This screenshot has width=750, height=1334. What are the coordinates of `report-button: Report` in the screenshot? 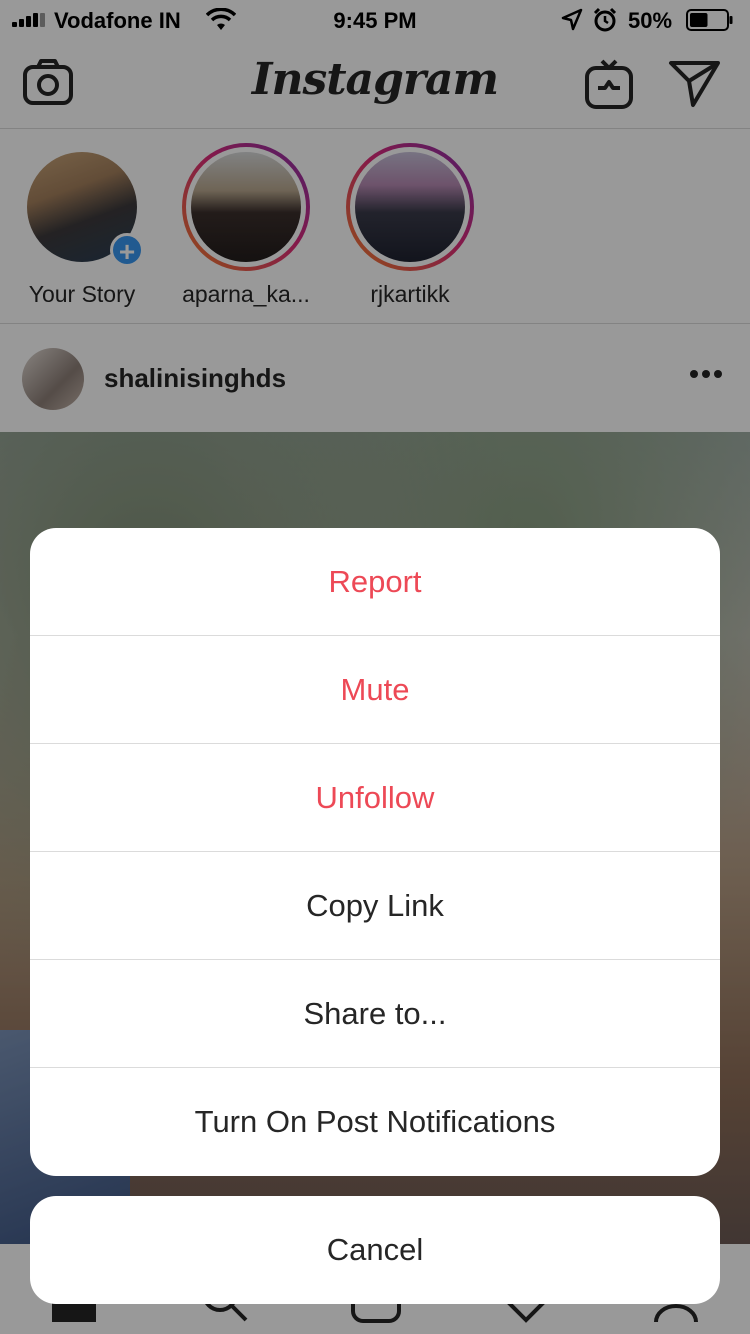 It's located at (375, 582).